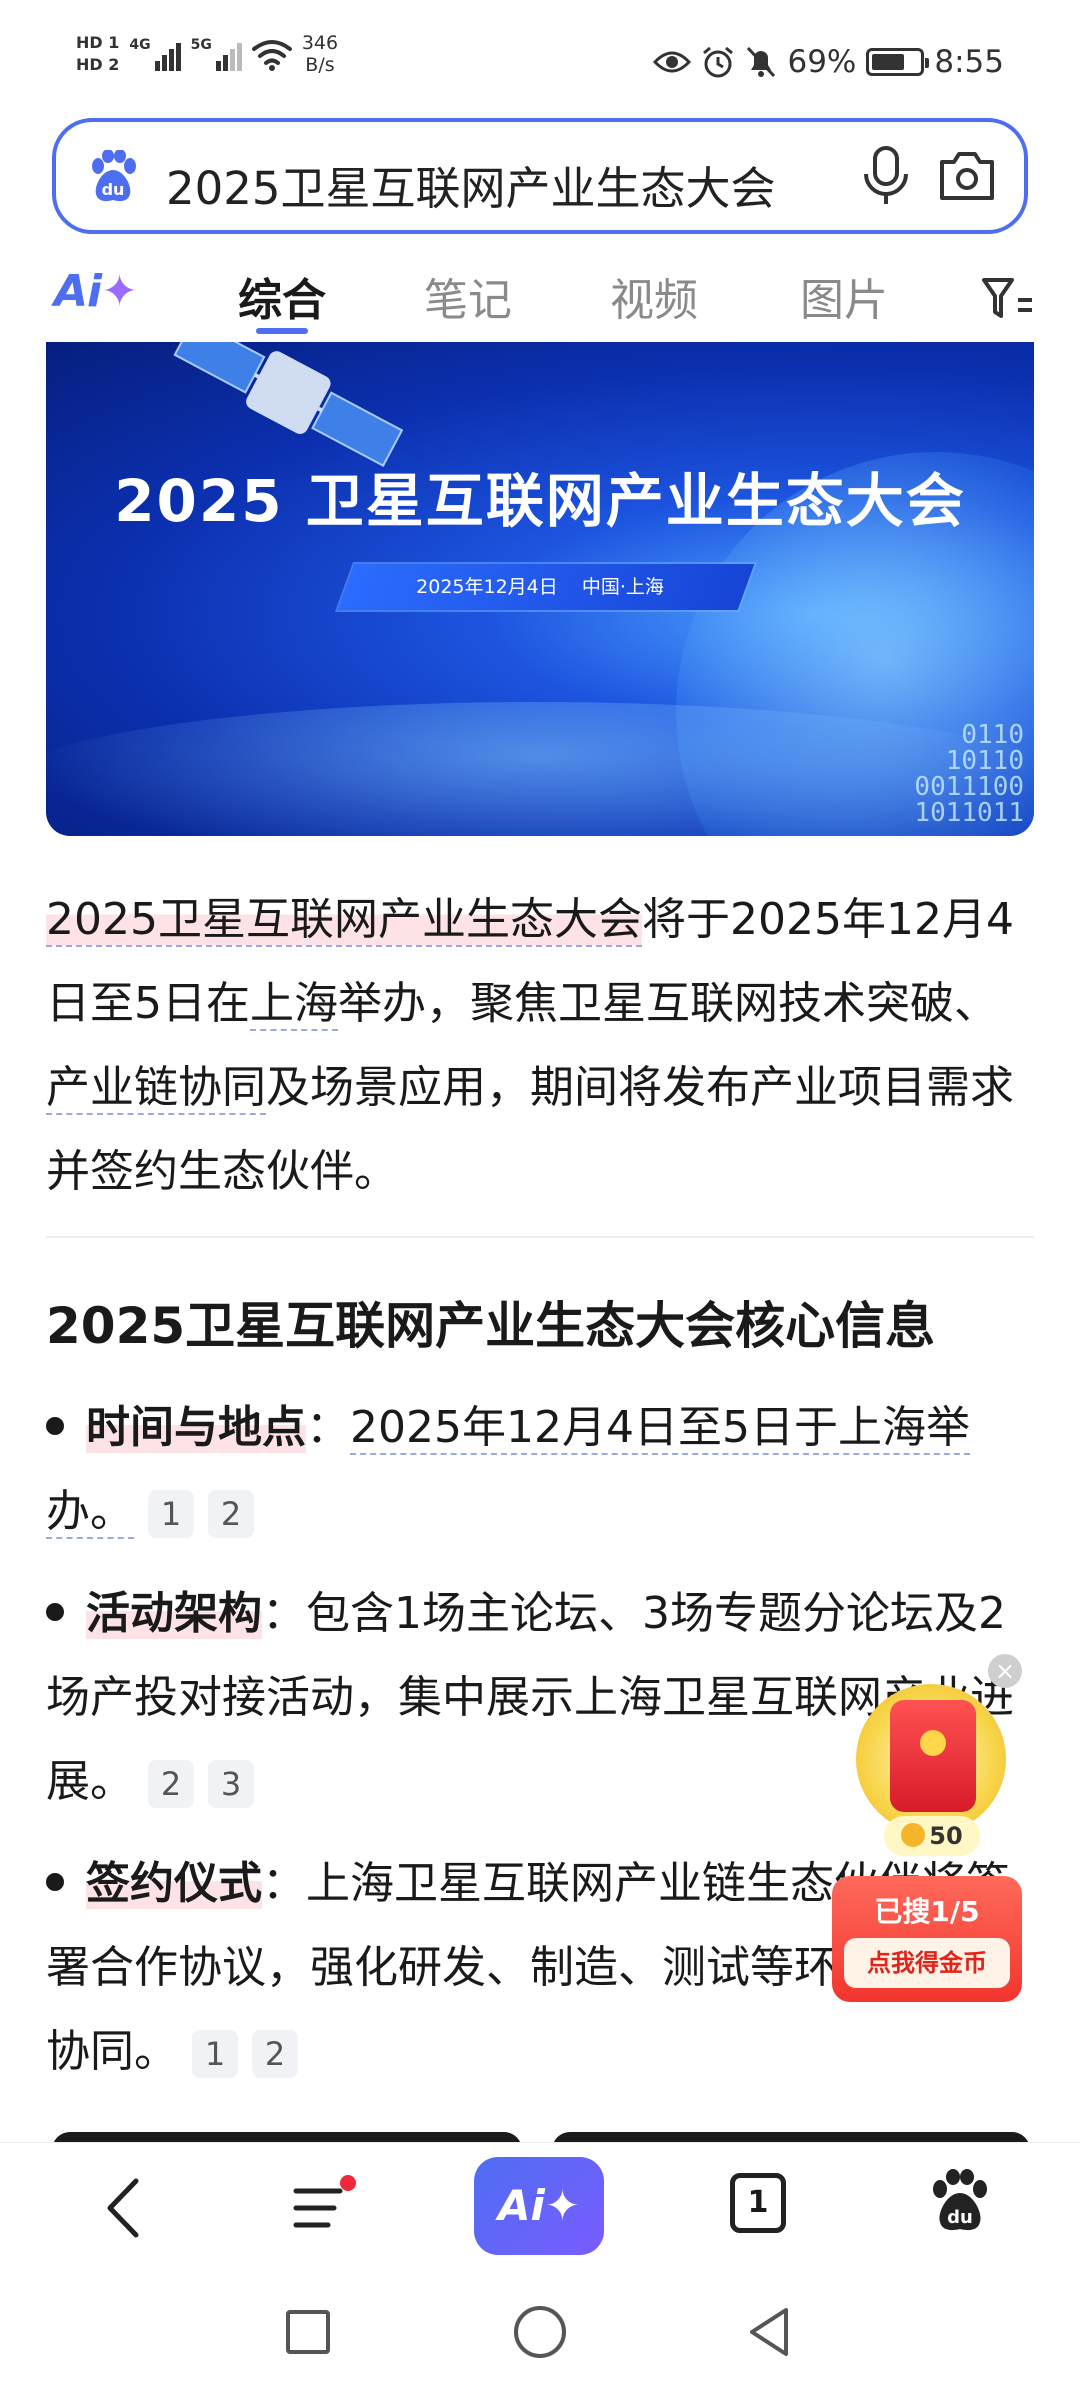 Image resolution: width=1080 pixels, height=2388 pixels. Describe the element at coordinates (282, 331) in the screenshot. I see `active-tab-indicator` at that location.